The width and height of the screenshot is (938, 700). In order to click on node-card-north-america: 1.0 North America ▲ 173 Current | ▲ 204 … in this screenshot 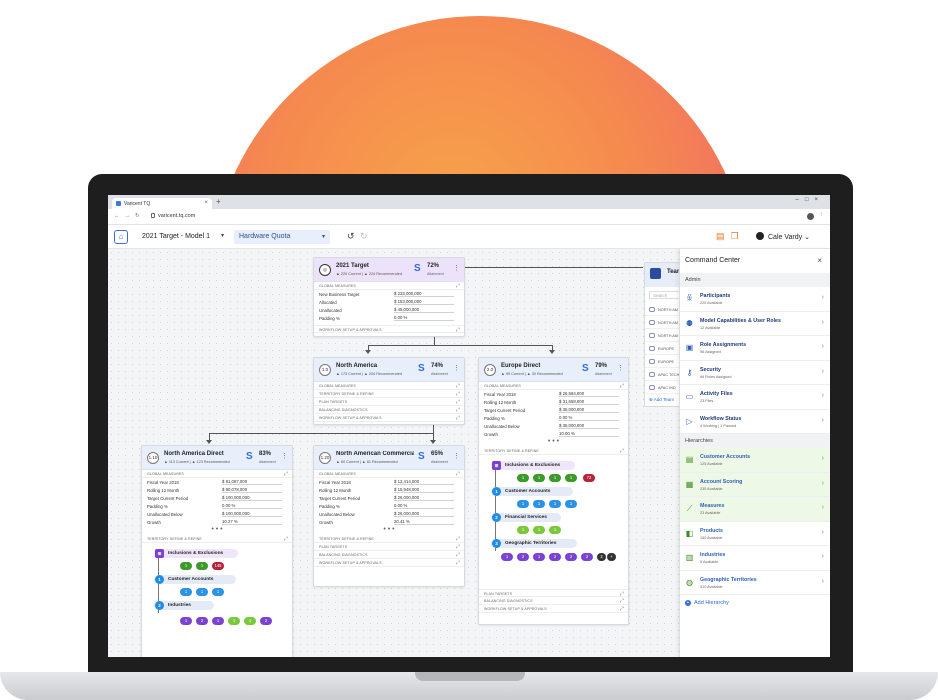, I will do `click(389, 391)`.